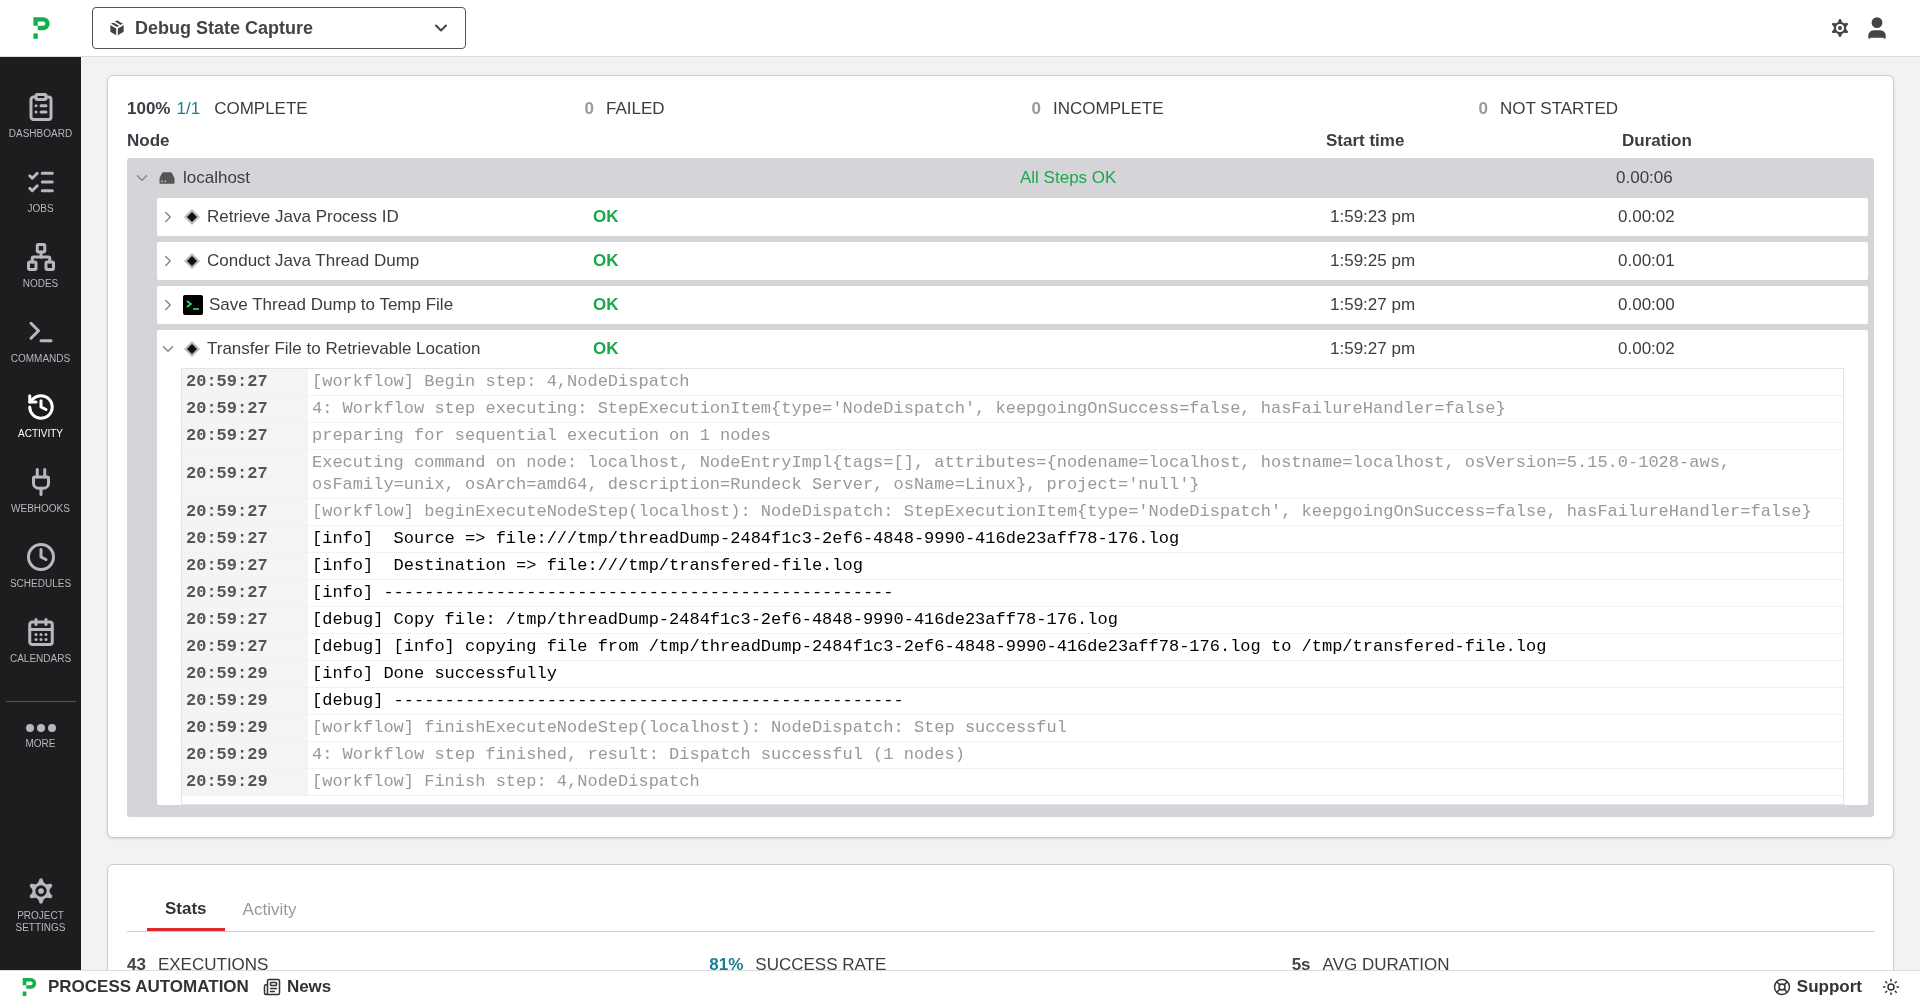 The width and height of the screenshot is (1920, 1002). Describe the element at coordinates (1386, 962) in the screenshot. I see `stat-label: AVG DURATION` at that location.